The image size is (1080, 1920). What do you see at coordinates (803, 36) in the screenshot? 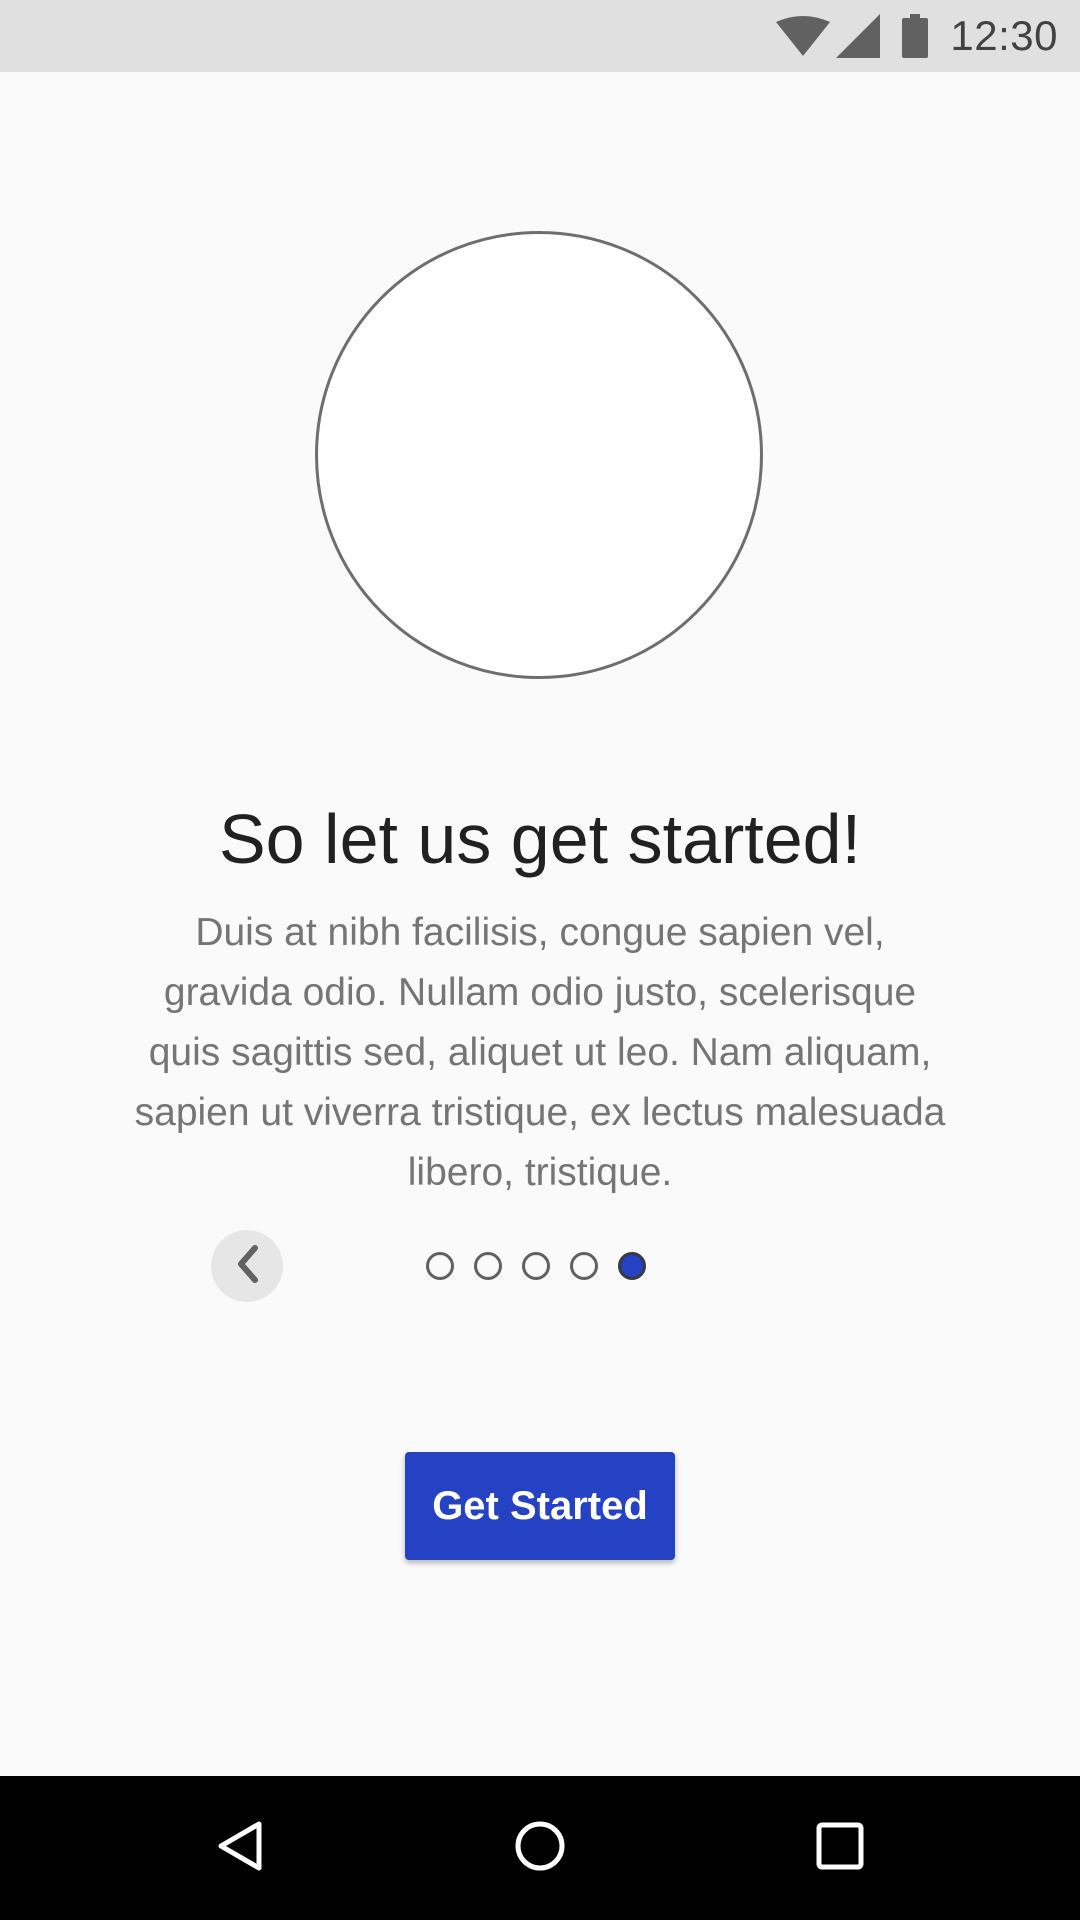
I see `wifi-icon` at bounding box center [803, 36].